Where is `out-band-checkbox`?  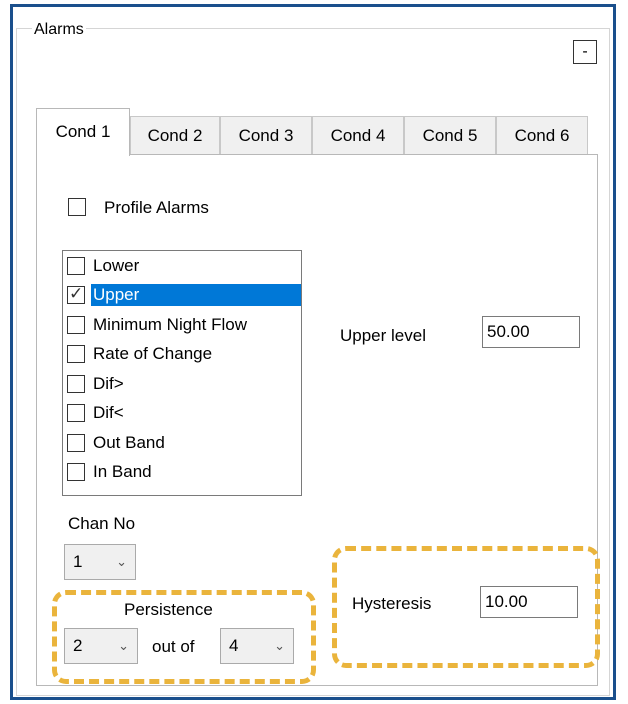
out-band-checkbox is located at coordinates (76, 443).